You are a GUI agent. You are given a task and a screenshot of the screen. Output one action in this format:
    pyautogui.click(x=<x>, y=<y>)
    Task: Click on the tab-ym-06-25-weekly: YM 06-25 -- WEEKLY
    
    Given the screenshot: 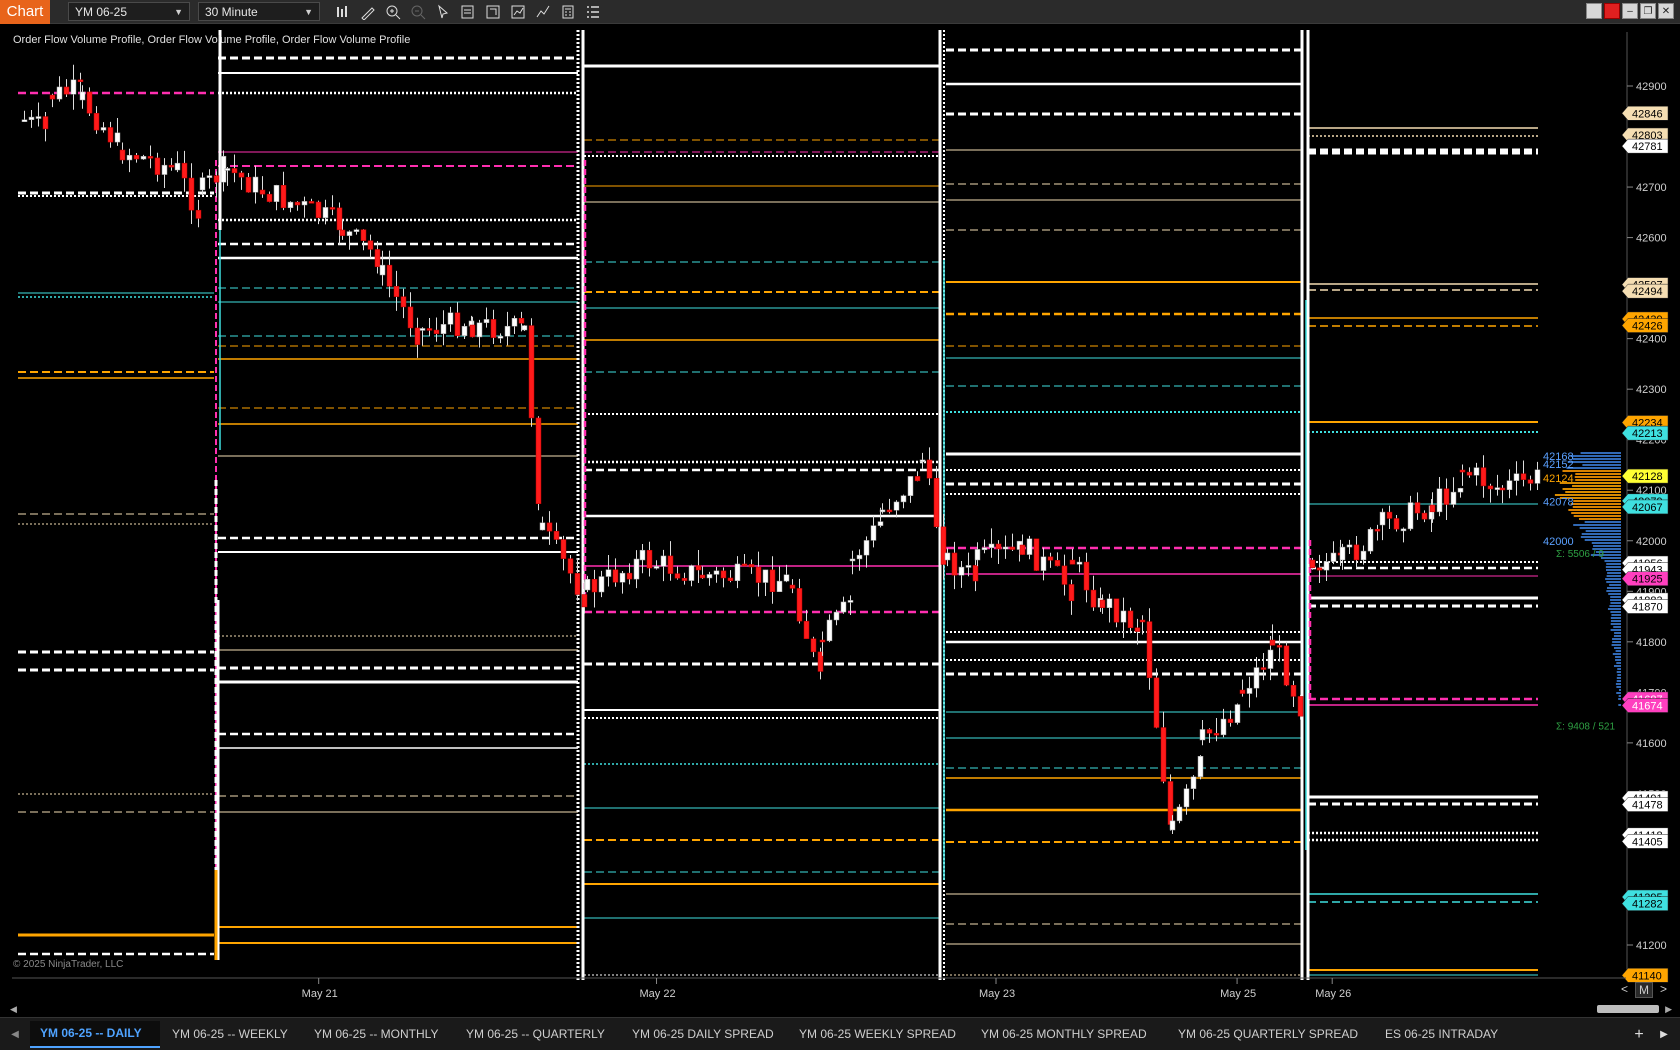 What is the action you would take?
    pyautogui.click(x=232, y=1034)
    